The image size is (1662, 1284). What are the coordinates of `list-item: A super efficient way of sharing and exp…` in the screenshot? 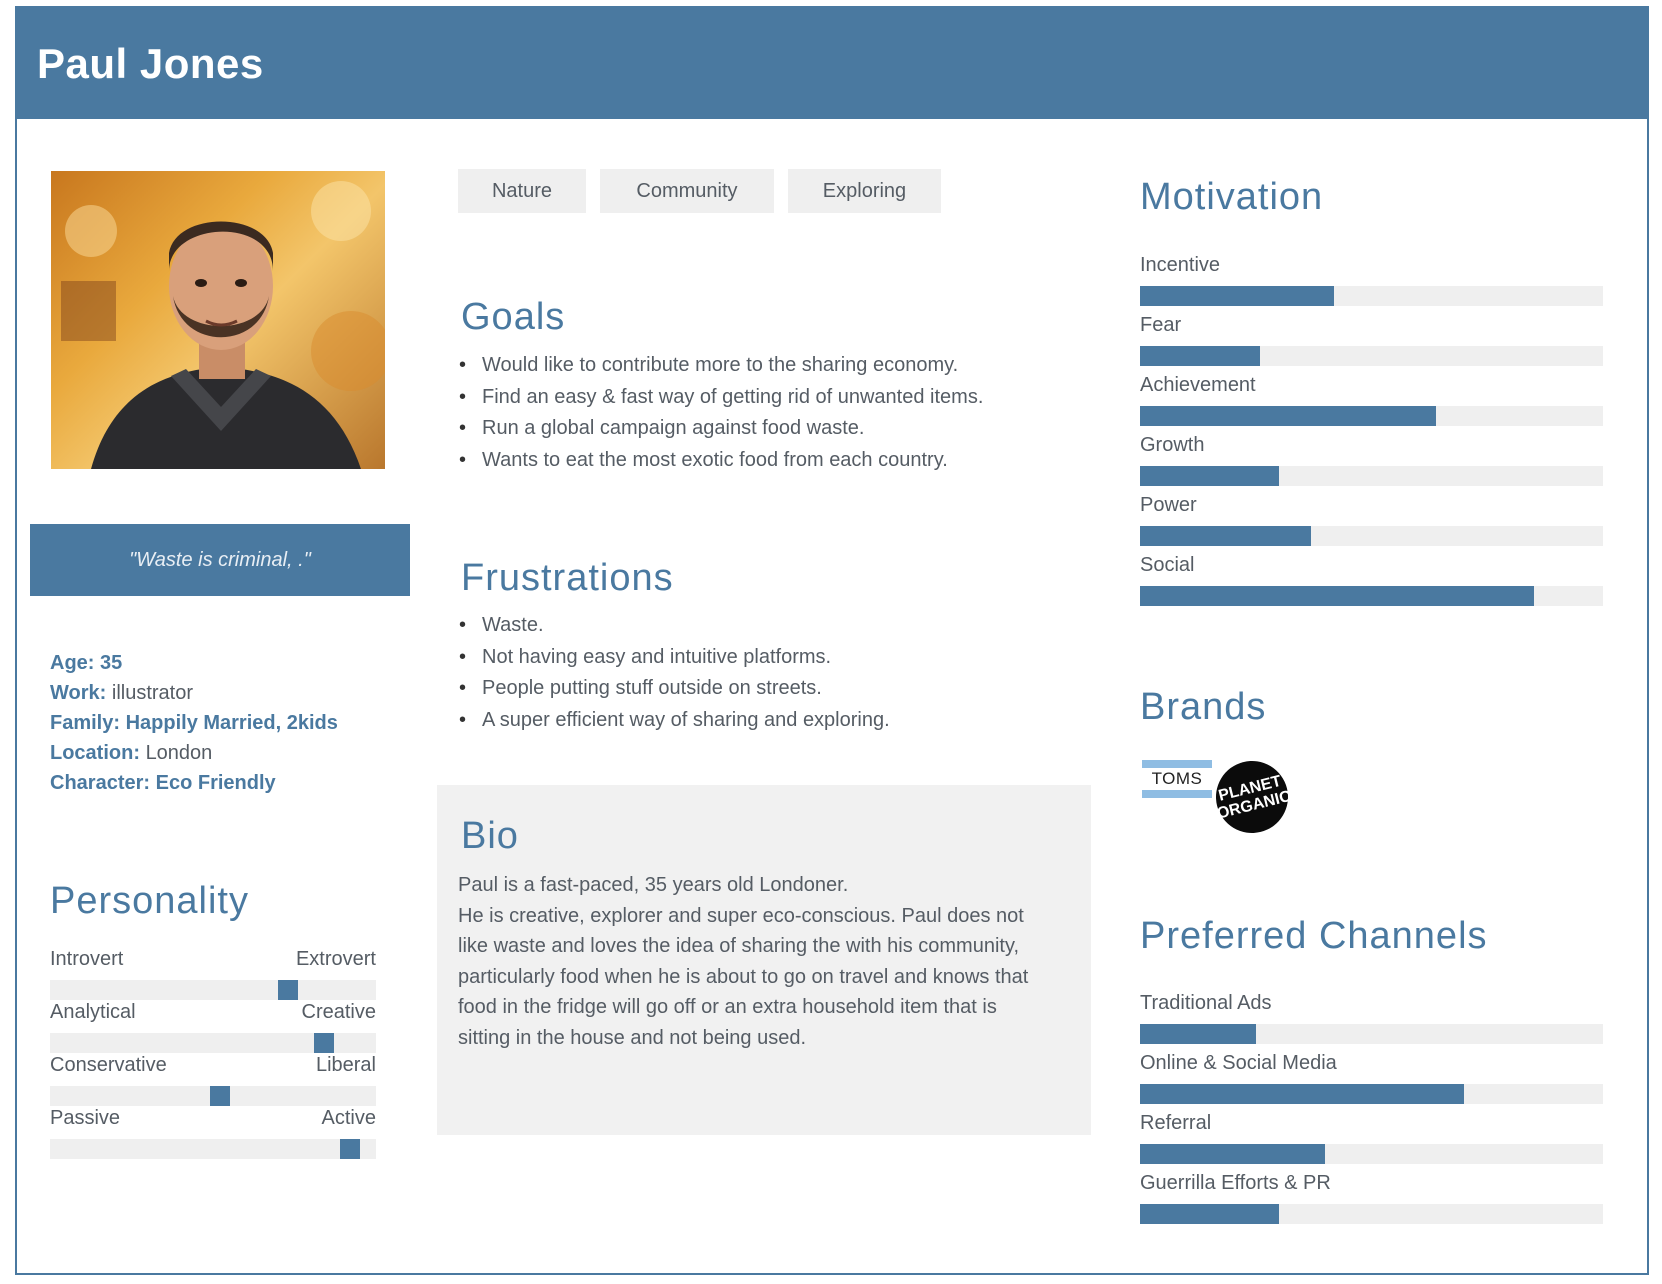 It's located at (674, 721).